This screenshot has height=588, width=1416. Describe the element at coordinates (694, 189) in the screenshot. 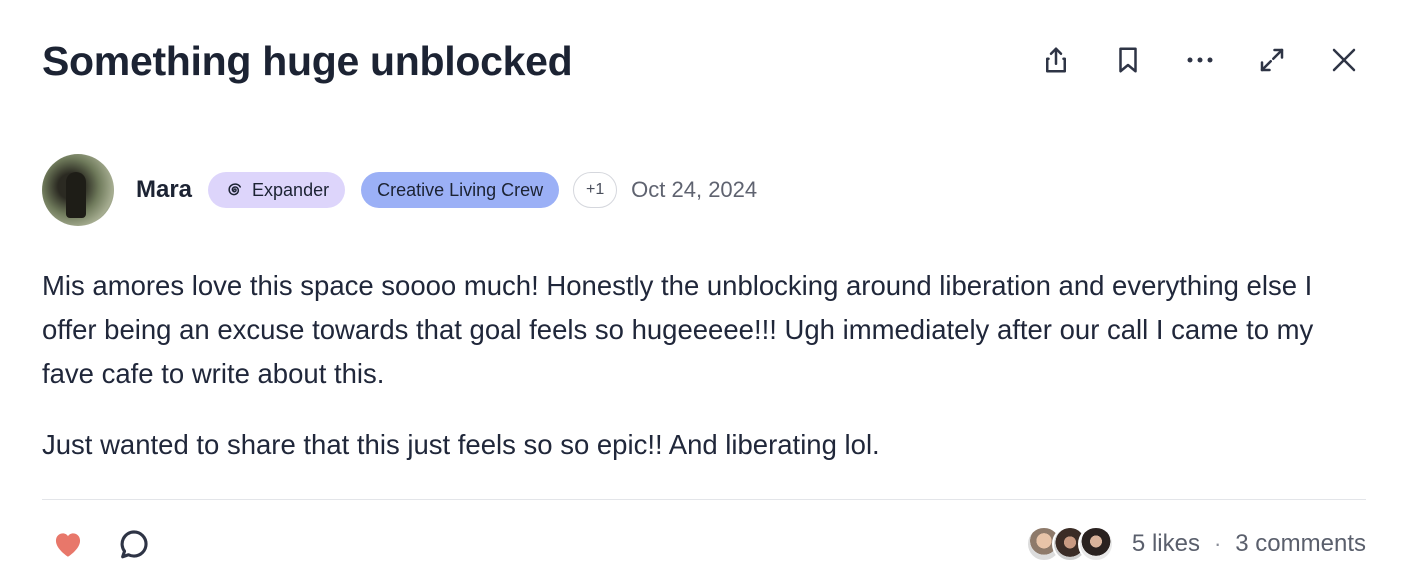

I see `post-date: Oct 24, 2024` at that location.